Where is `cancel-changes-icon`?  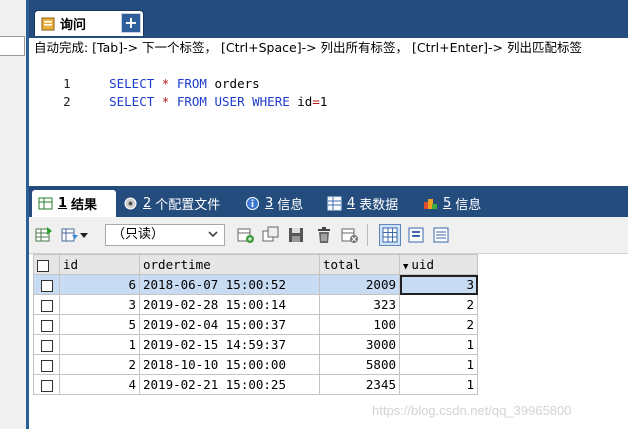
cancel-changes-icon is located at coordinates (350, 235).